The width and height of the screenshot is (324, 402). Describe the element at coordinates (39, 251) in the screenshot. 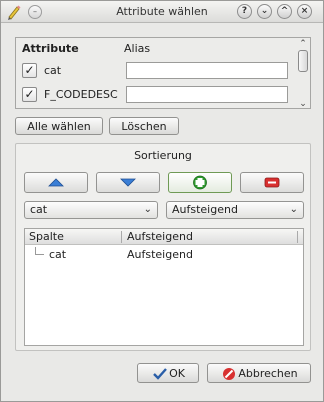

I see `tree-branch-line` at that location.